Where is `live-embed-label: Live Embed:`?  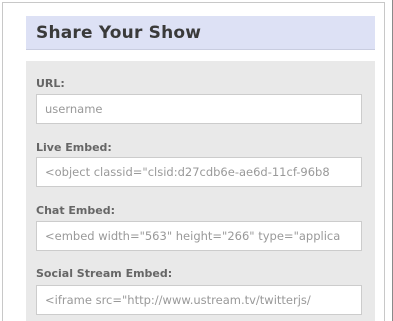
live-embed-label: Live Embed: is located at coordinates (74, 147).